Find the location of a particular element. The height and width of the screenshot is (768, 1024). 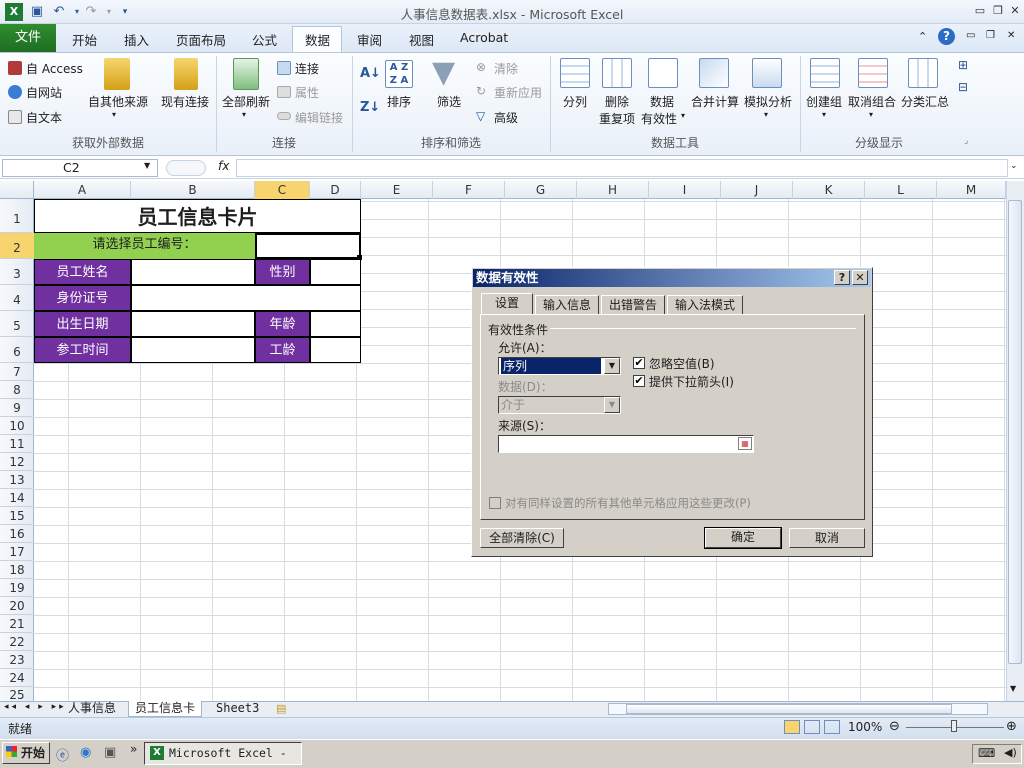

value-age is located at coordinates (335, 324).